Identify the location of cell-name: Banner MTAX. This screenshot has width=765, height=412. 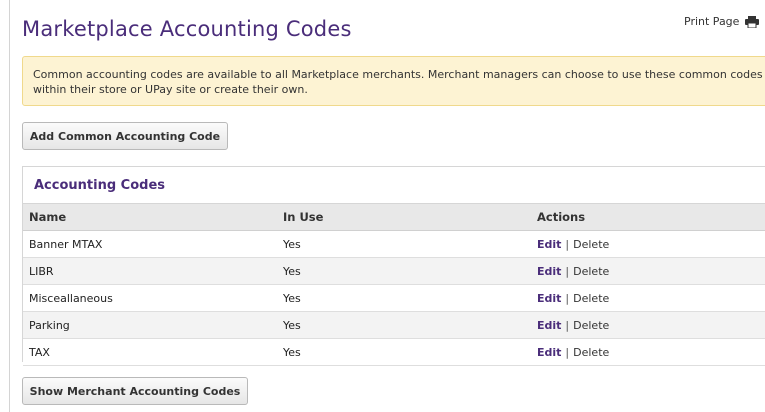
(150, 244).